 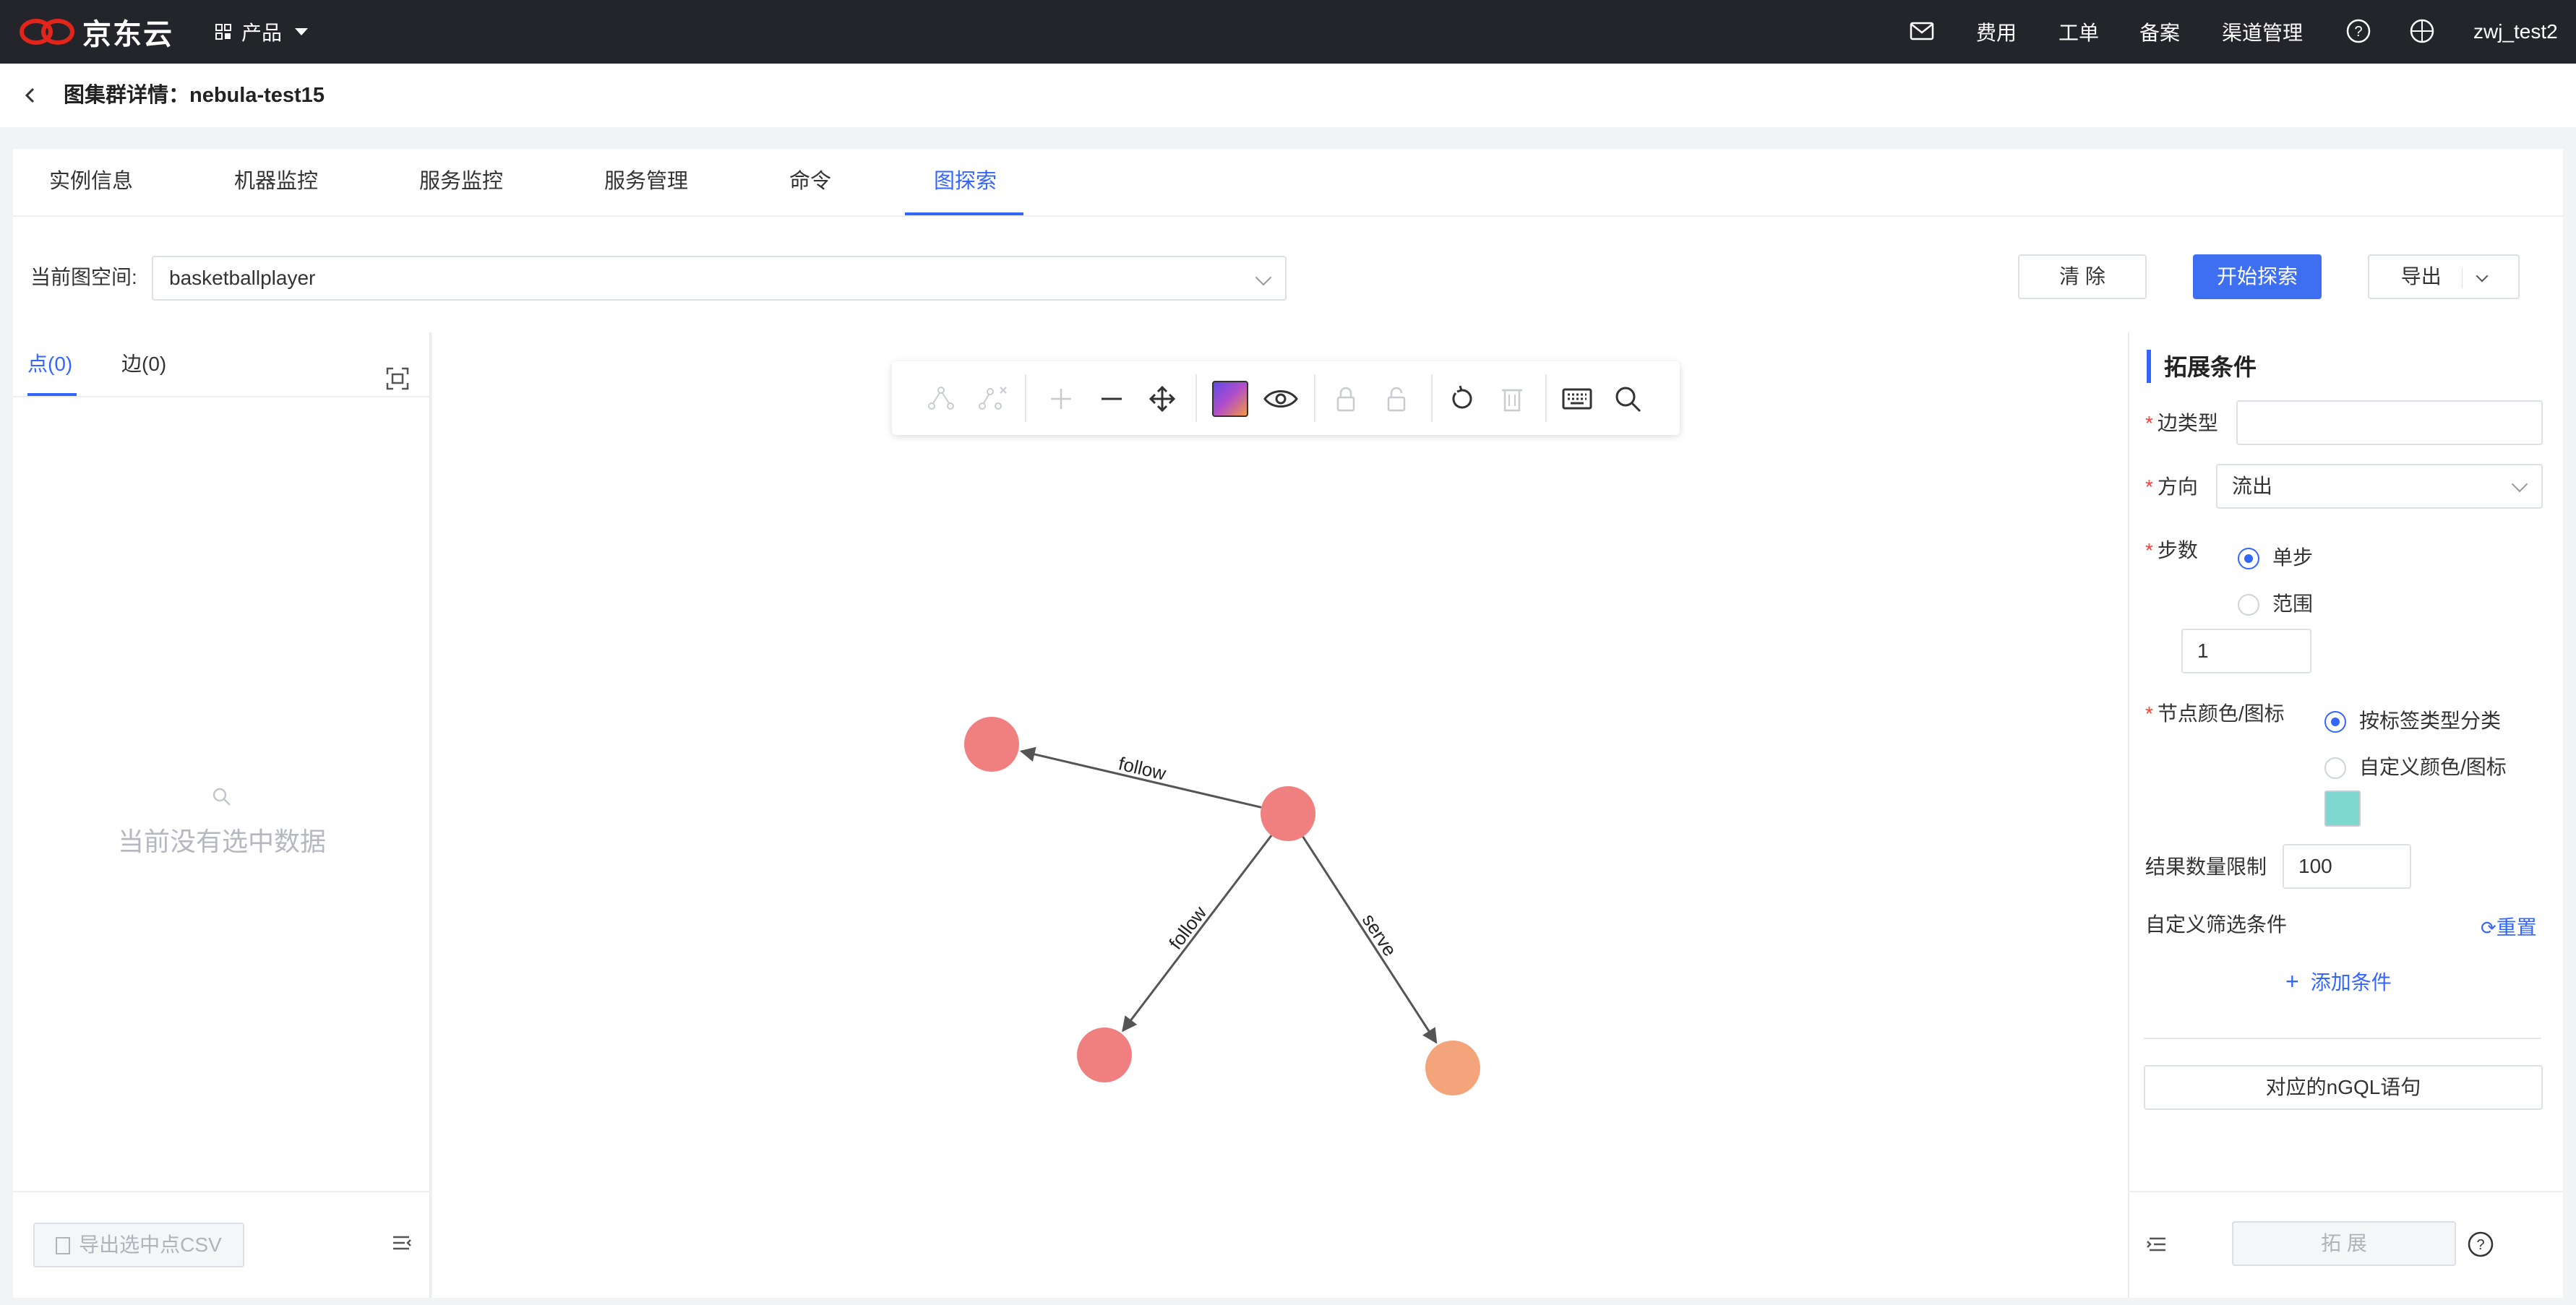 I want to click on page-header, so click(x=1288, y=95).